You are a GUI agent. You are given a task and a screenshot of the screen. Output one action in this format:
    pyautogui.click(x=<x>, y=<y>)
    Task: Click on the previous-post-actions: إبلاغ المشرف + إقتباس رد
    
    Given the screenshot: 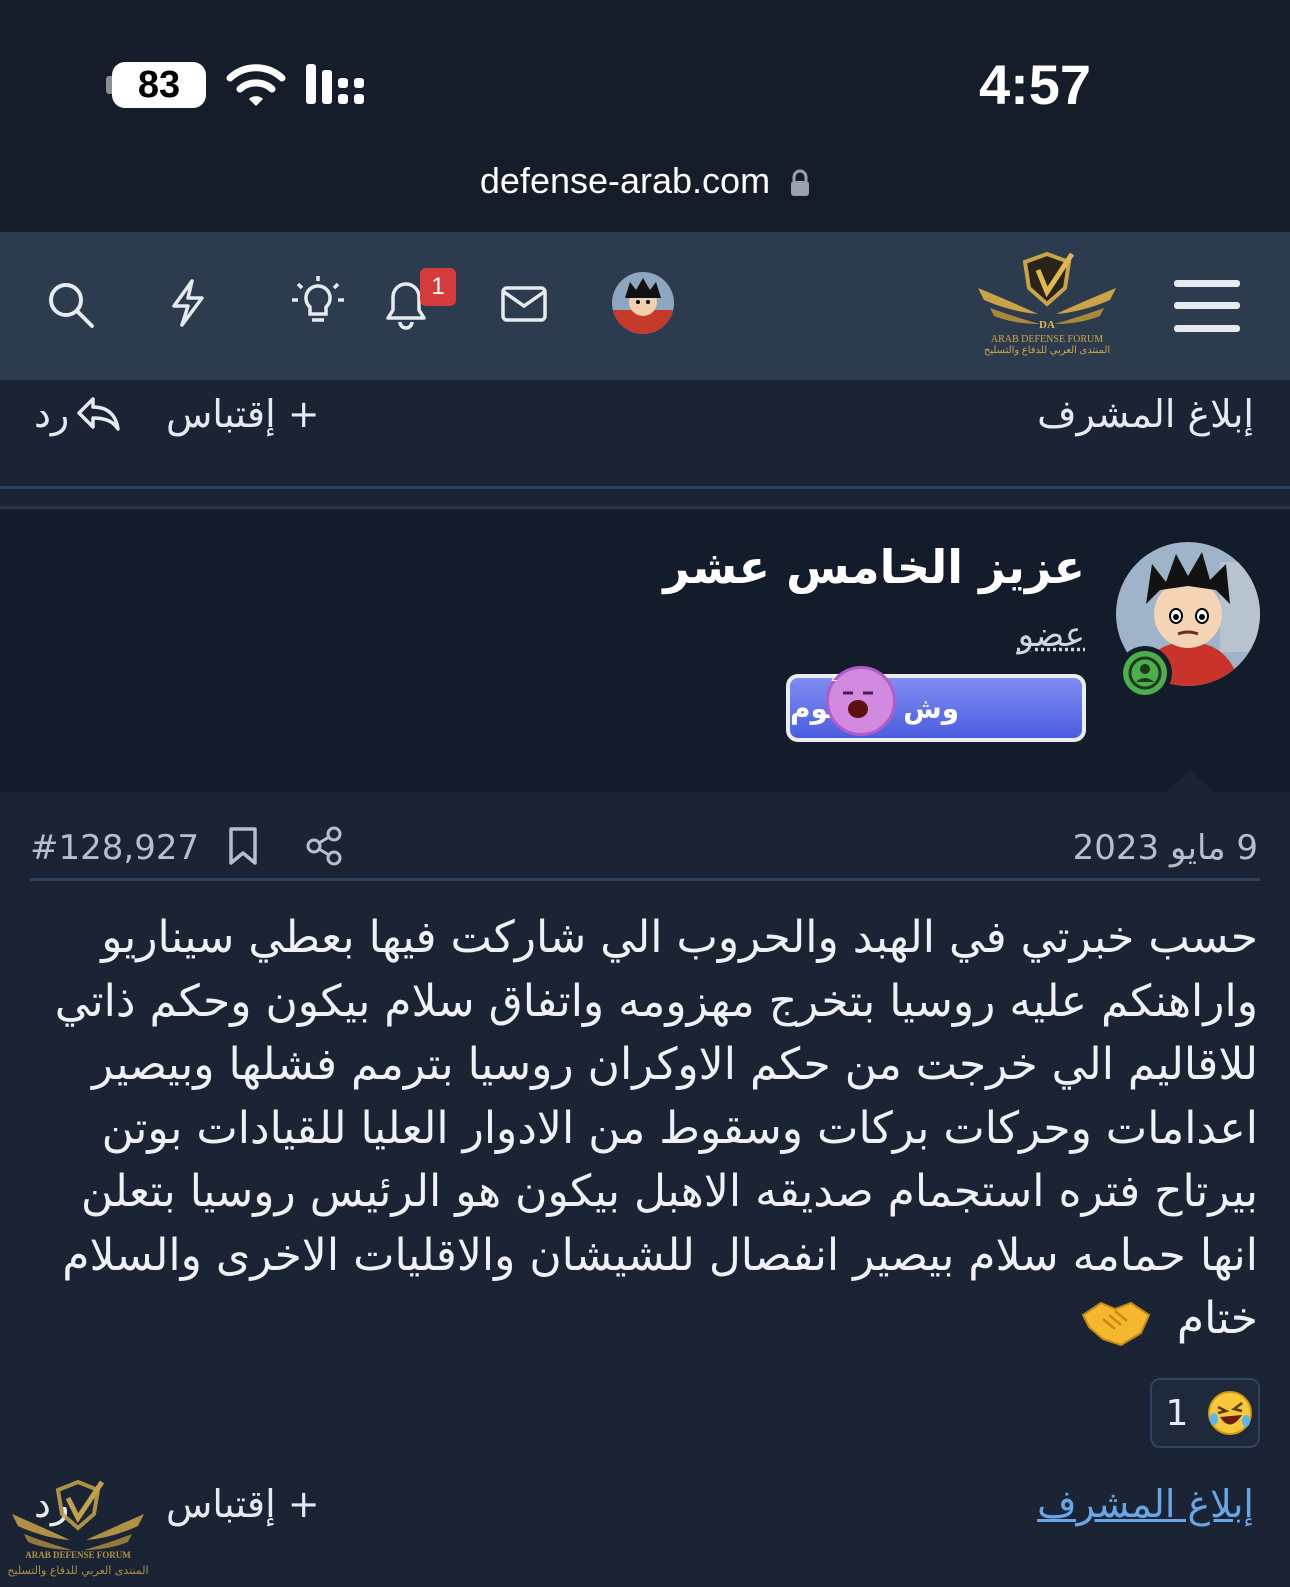 What is the action you would take?
    pyautogui.click(x=645, y=422)
    